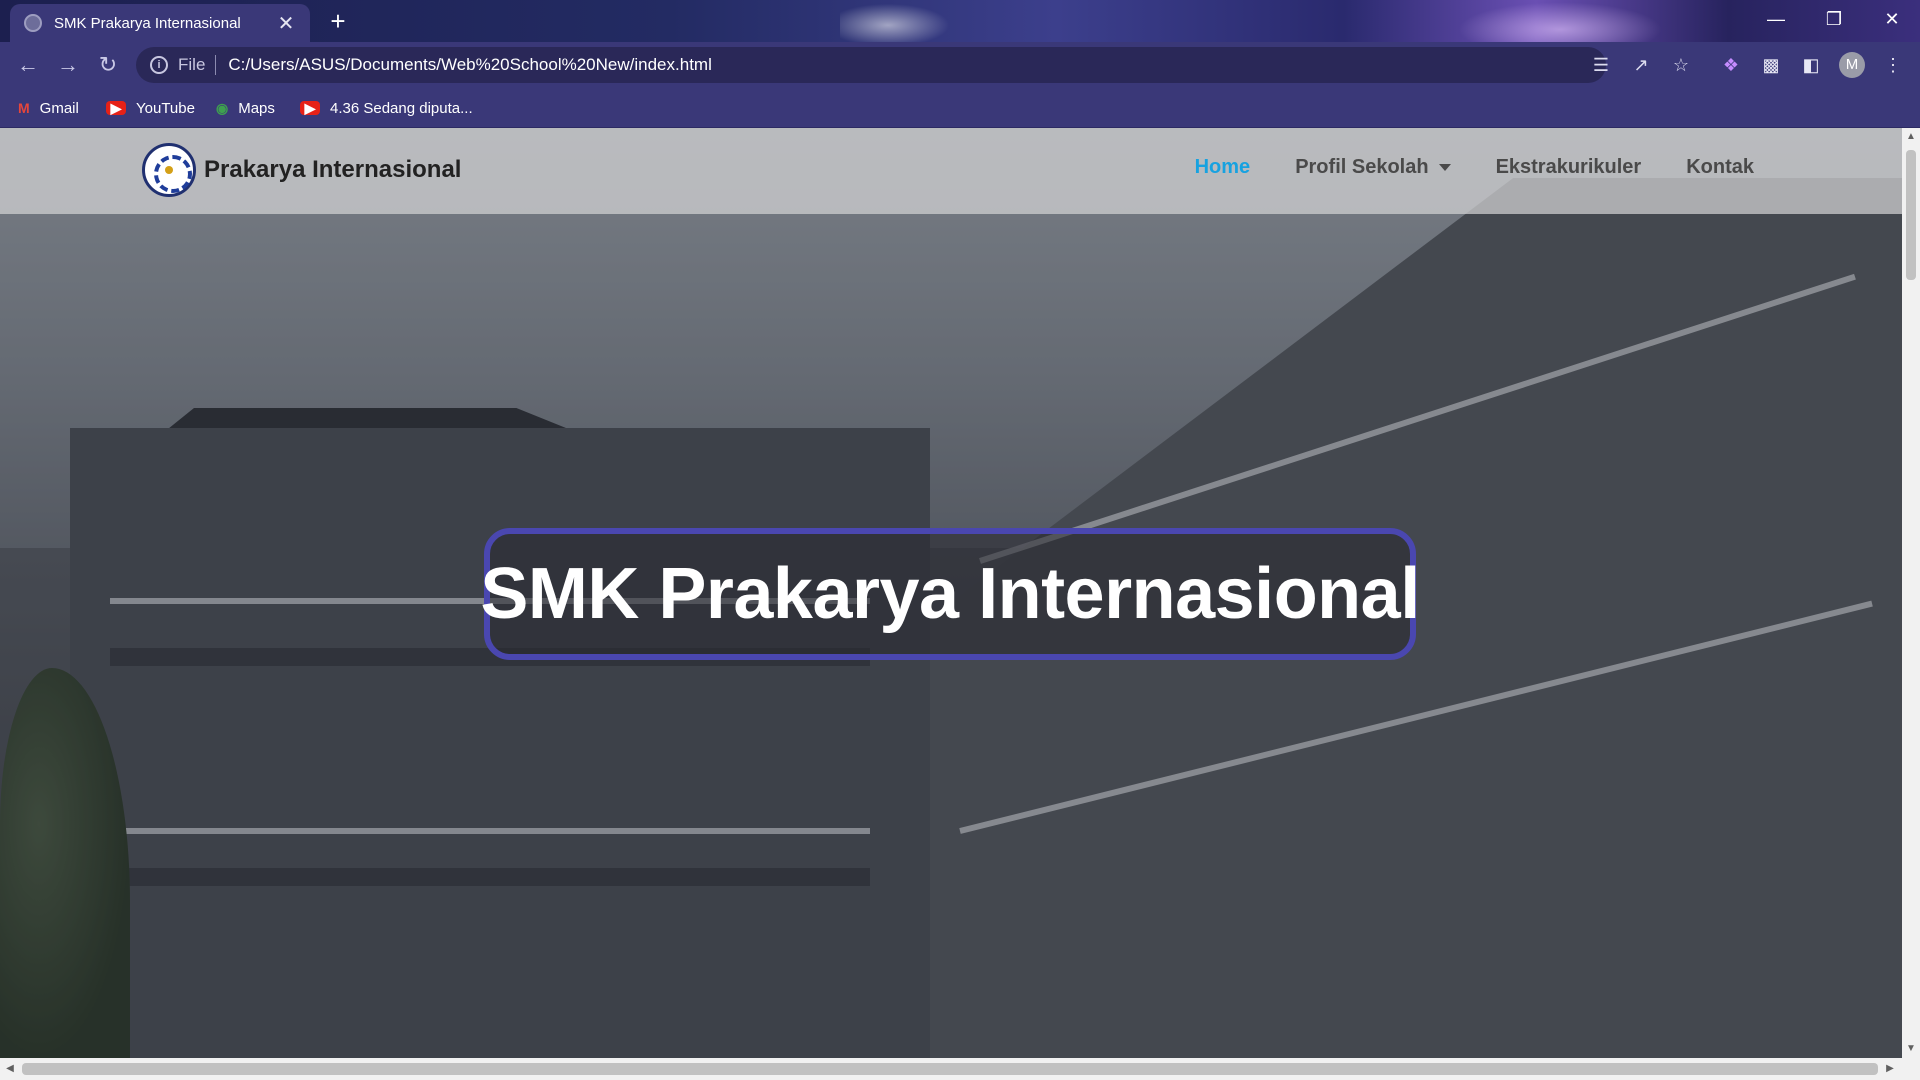 The image size is (1920, 1080). Describe the element at coordinates (1893, 65) in the screenshot. I see `menu-kebab-icon: ⋮` at that location.